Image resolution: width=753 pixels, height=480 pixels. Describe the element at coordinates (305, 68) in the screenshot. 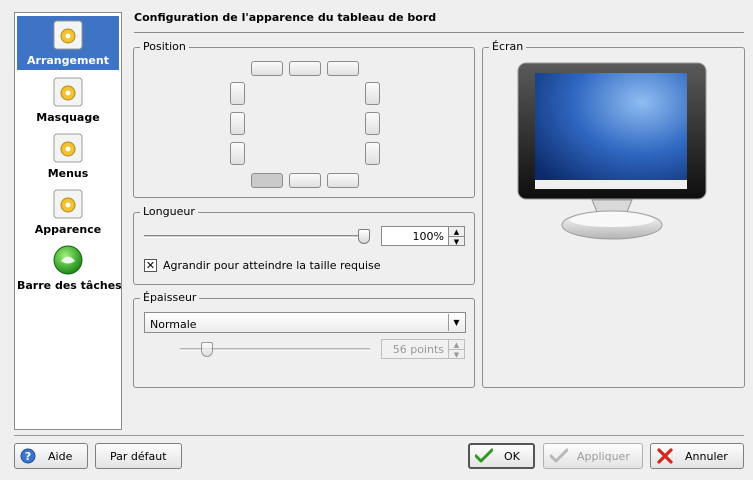

I see `position-top-center-button` at that location.